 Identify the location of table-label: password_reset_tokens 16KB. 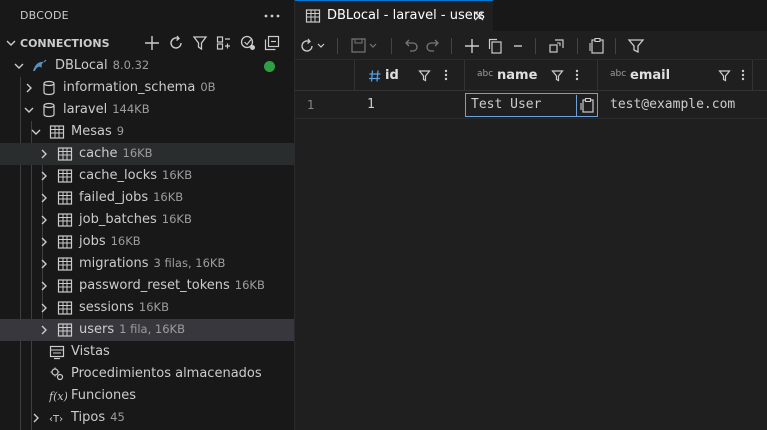
(172, 285).